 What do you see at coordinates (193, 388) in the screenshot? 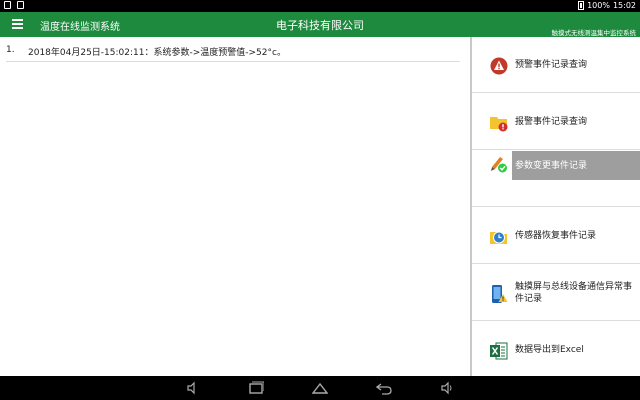
I see `volume-down-icon` at bounding box center [193, 388].